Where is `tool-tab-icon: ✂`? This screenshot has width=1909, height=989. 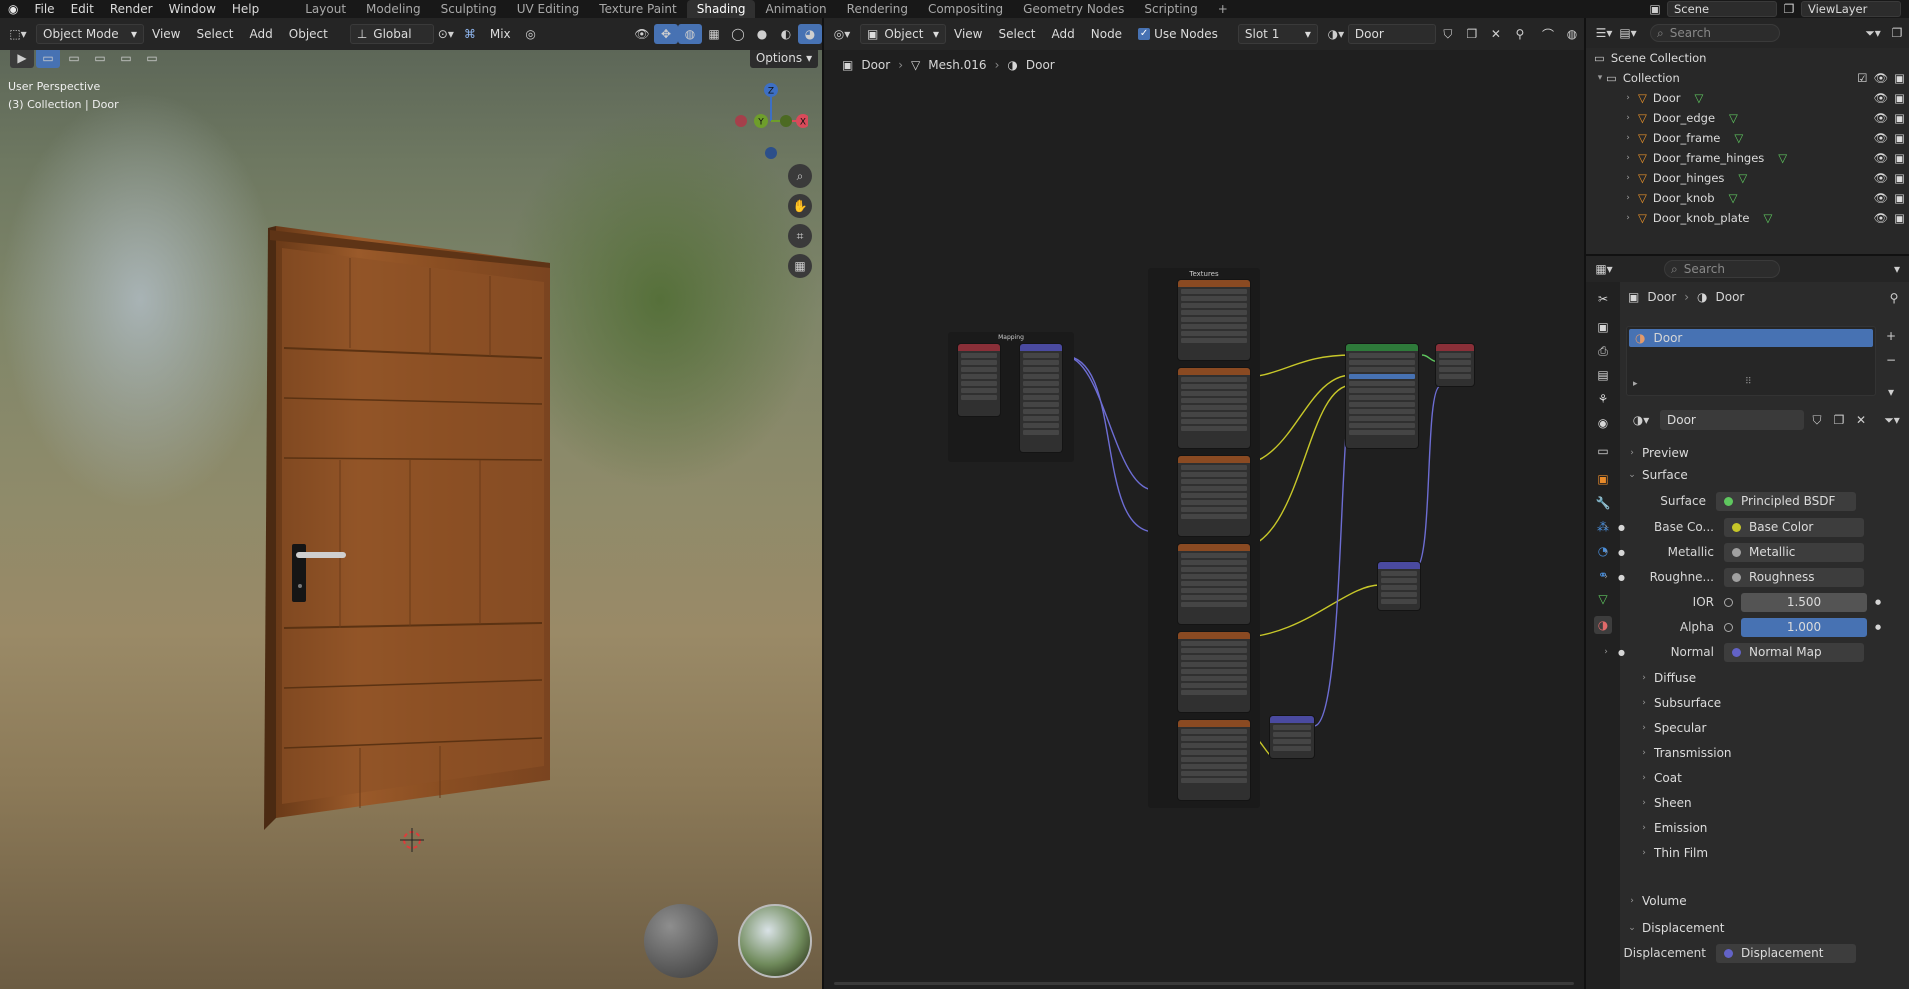 tool-tab-icon: ✂ is located at coordinates (1603, 299).